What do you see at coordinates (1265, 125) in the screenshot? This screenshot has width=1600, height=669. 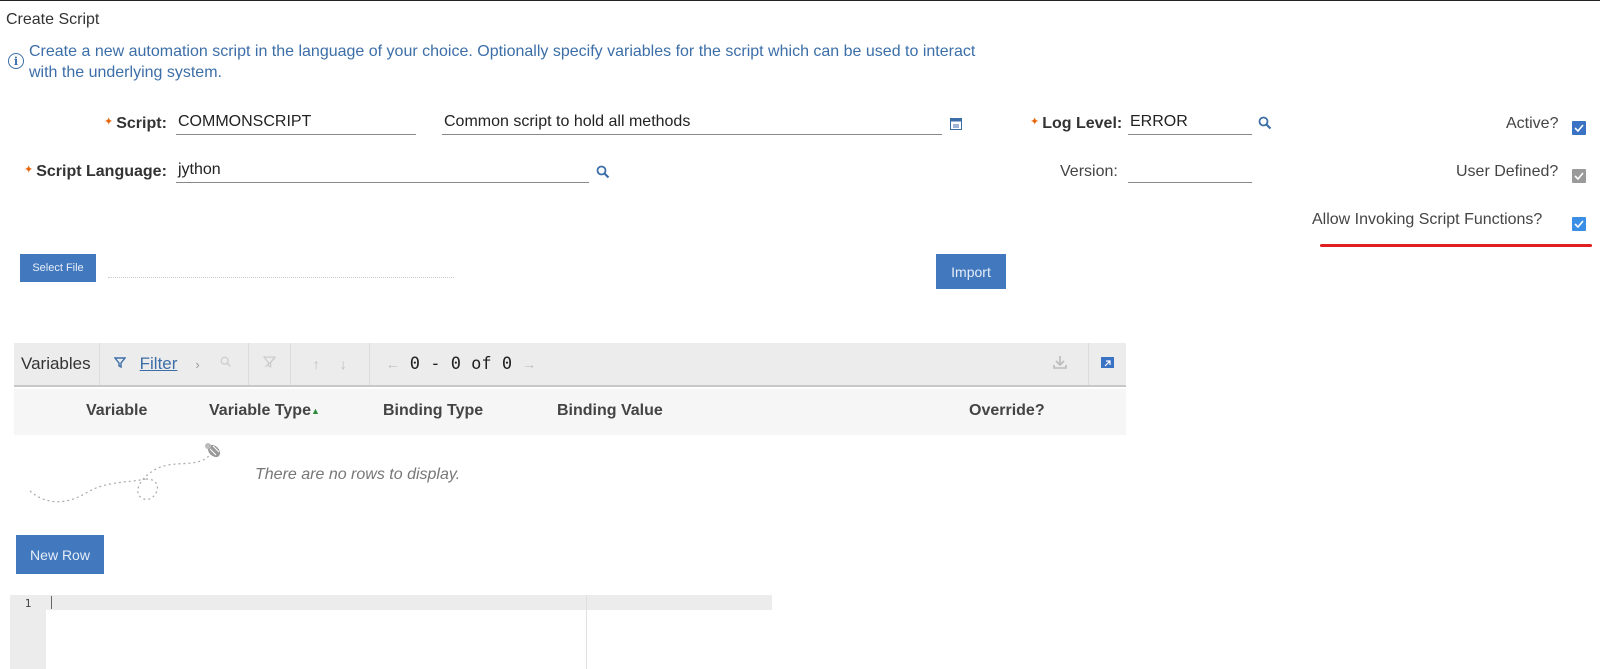 I see `log-level-search-icon` at bounding box center [1265, 125].